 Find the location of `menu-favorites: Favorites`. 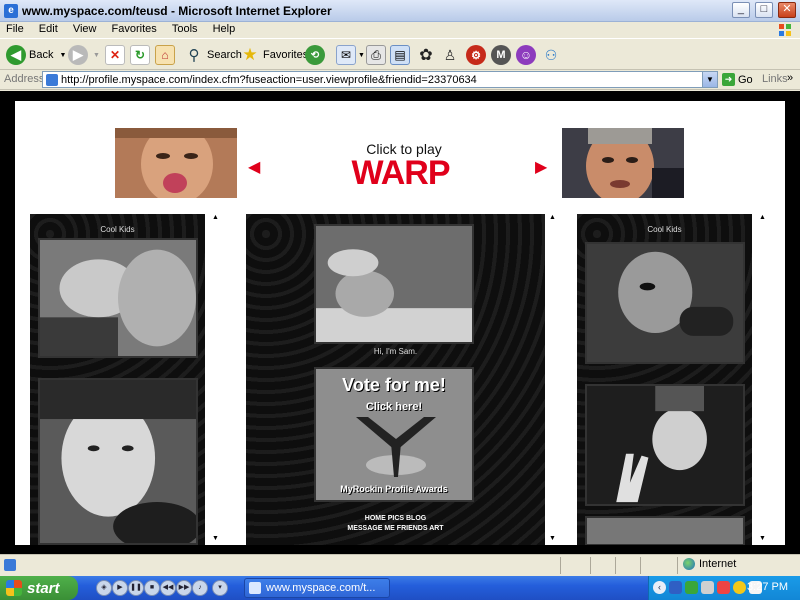

menu-favorites: Favorites is located at coordinates (134, 29).